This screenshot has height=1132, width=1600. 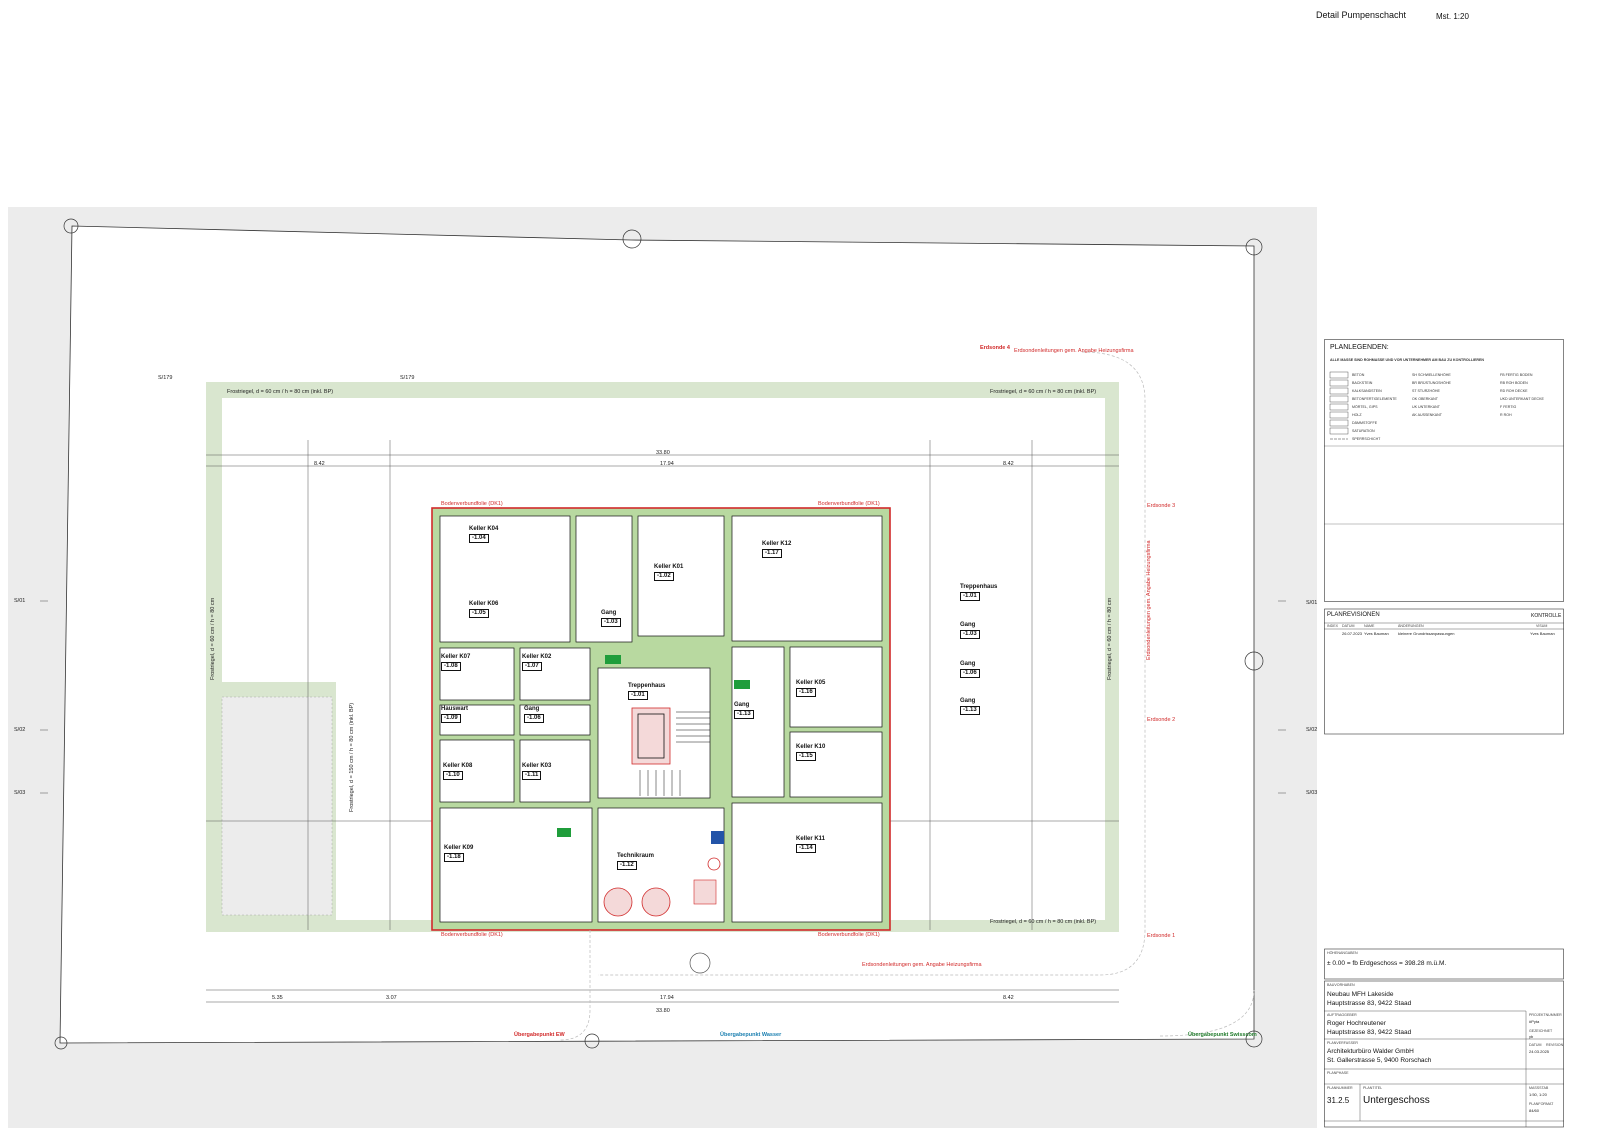 I want to click on architekt-2: St. Gallerstrasse 5, 9400 Rorschach, so click(x=1379, y=1060).